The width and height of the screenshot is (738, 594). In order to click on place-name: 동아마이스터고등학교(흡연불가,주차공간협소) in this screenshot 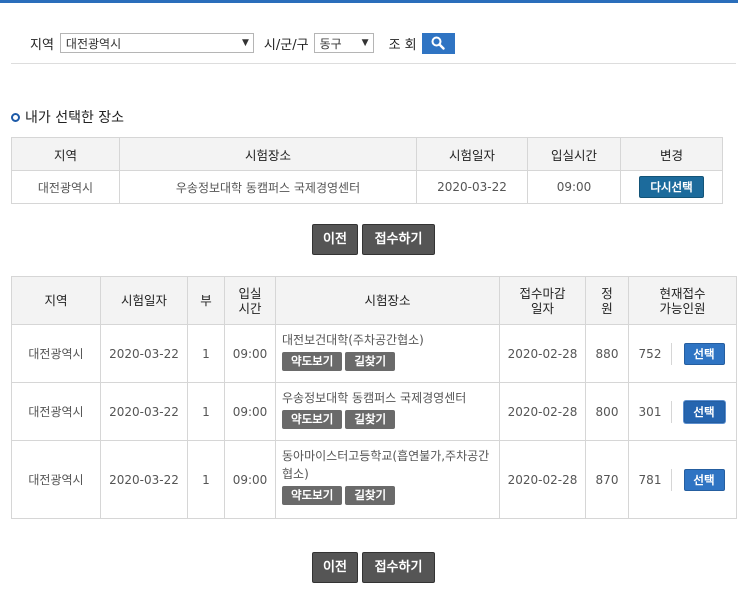, I will do `click(386, 465)`.